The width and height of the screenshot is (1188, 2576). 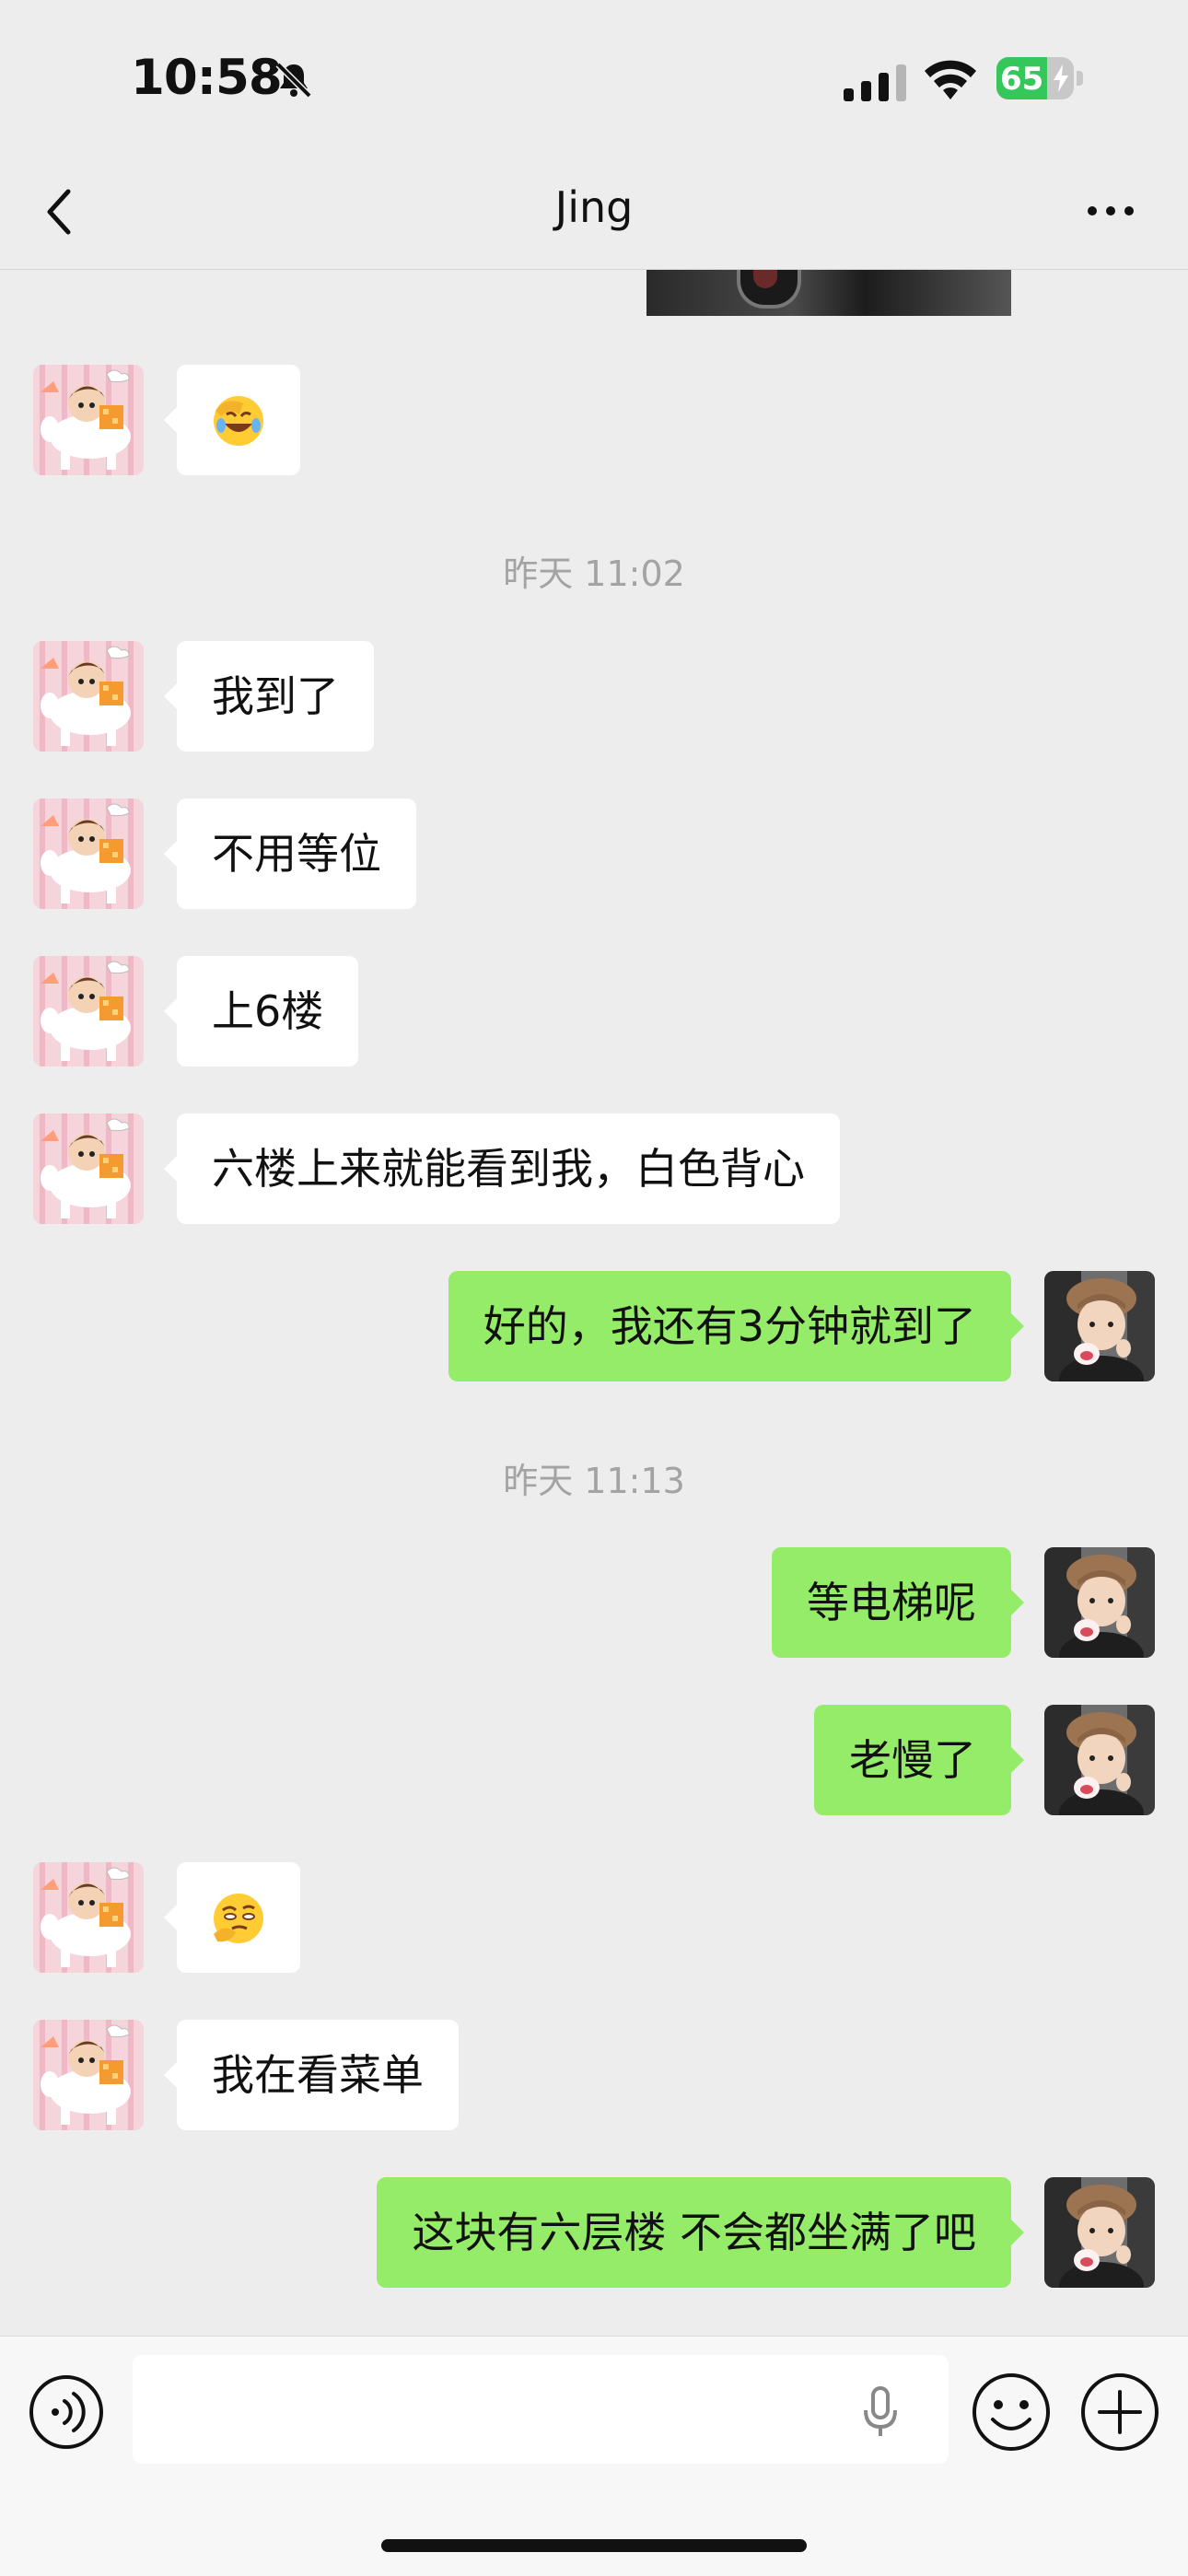 I want to click on message-bubble: 我在看菜单, so click(x=311, y=2075).